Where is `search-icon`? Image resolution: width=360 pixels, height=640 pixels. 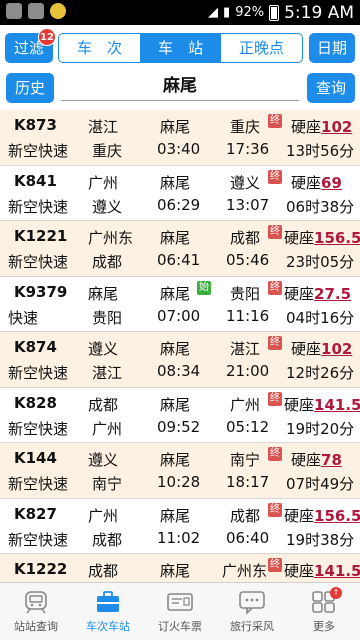 search-icon is located at coordinates (36, 11).